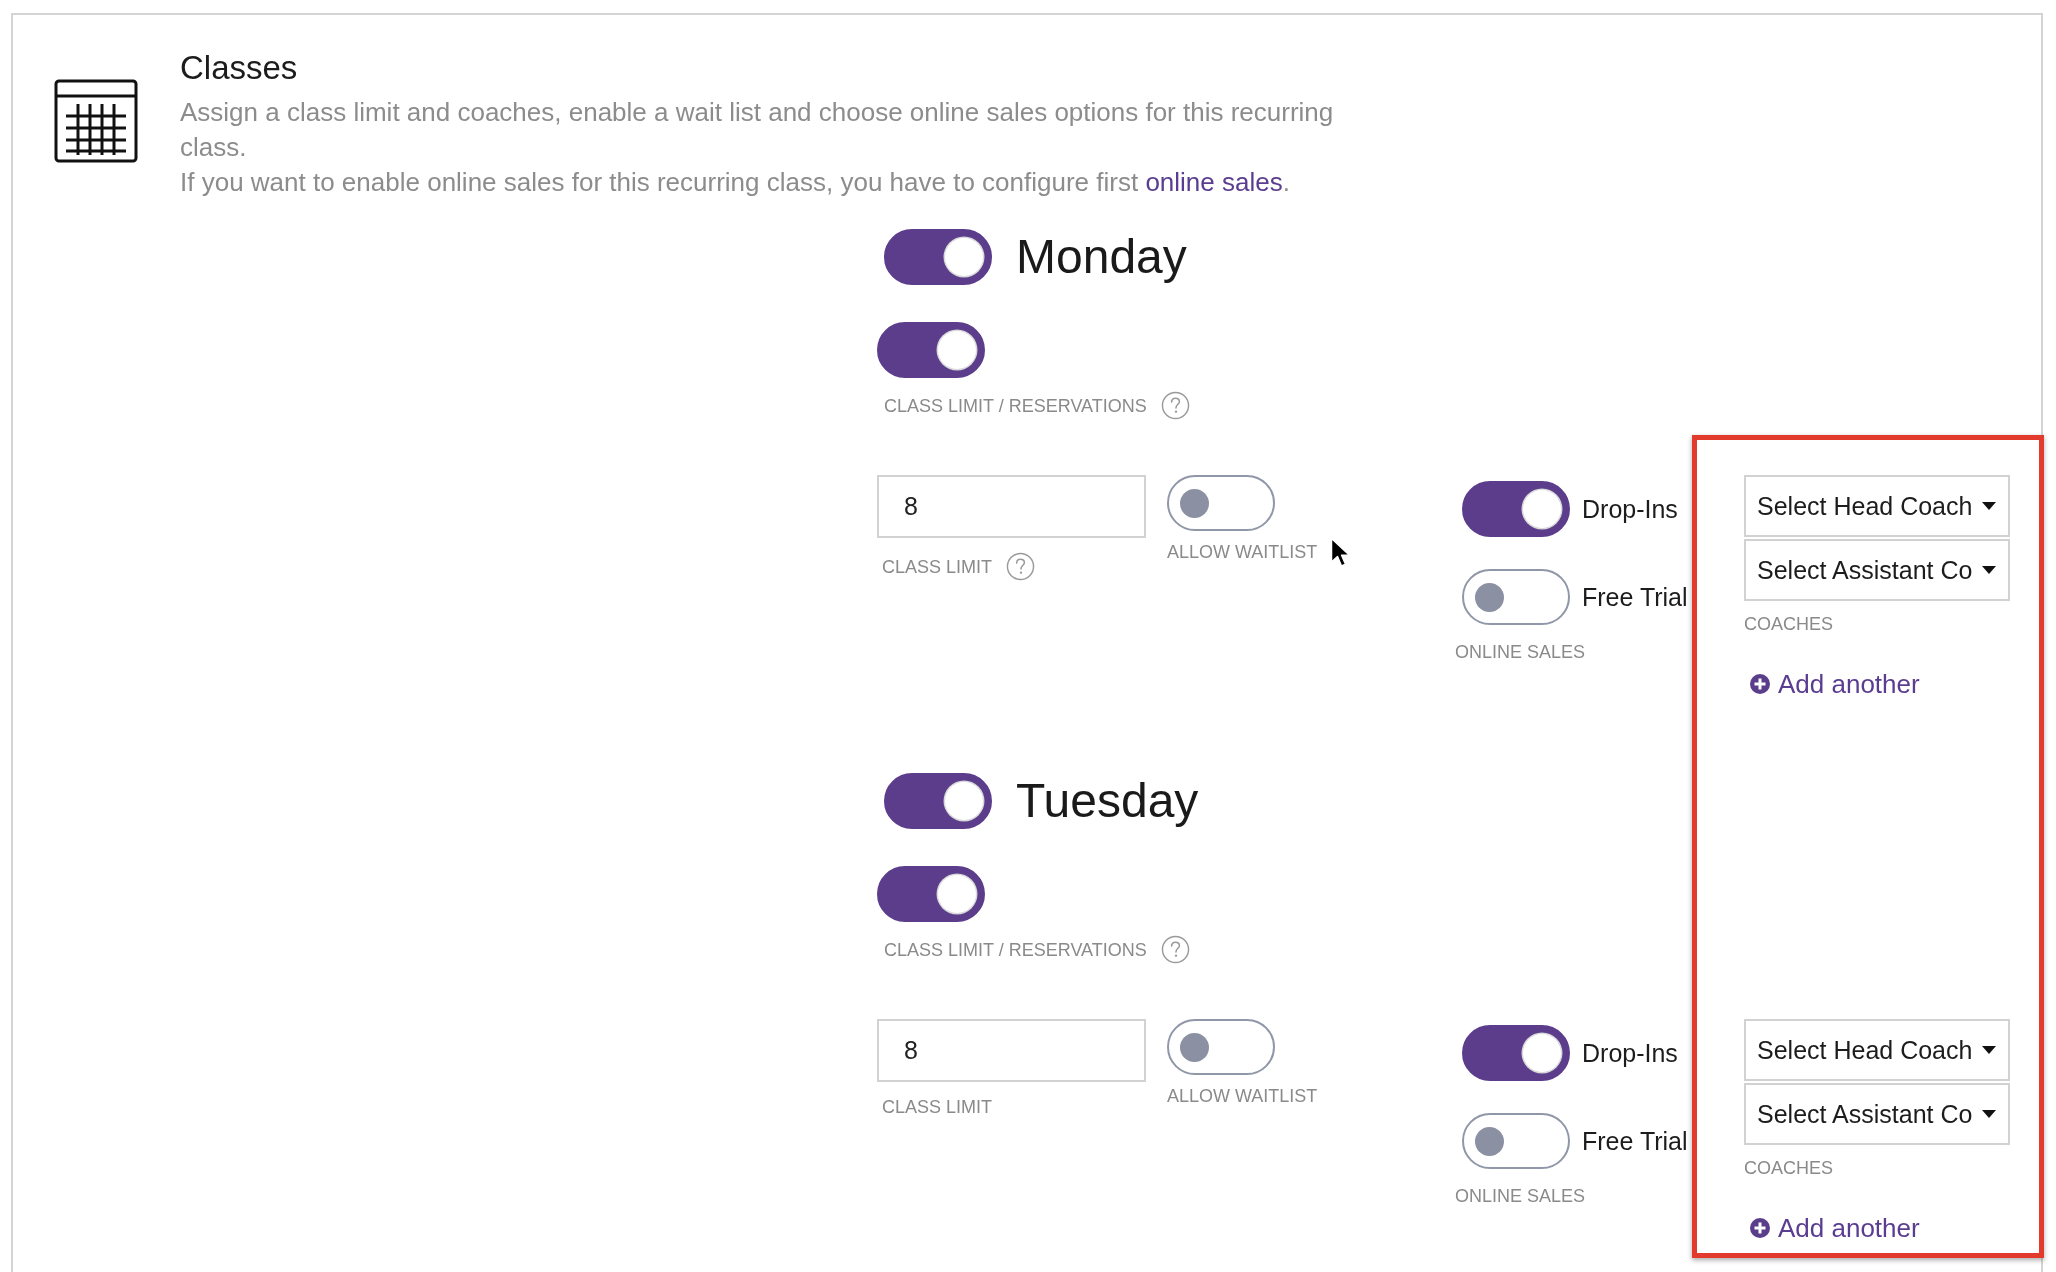  Describe the element at coordinates (1101, 257) in the screenshot. I see `day-title: Monday` at that location.